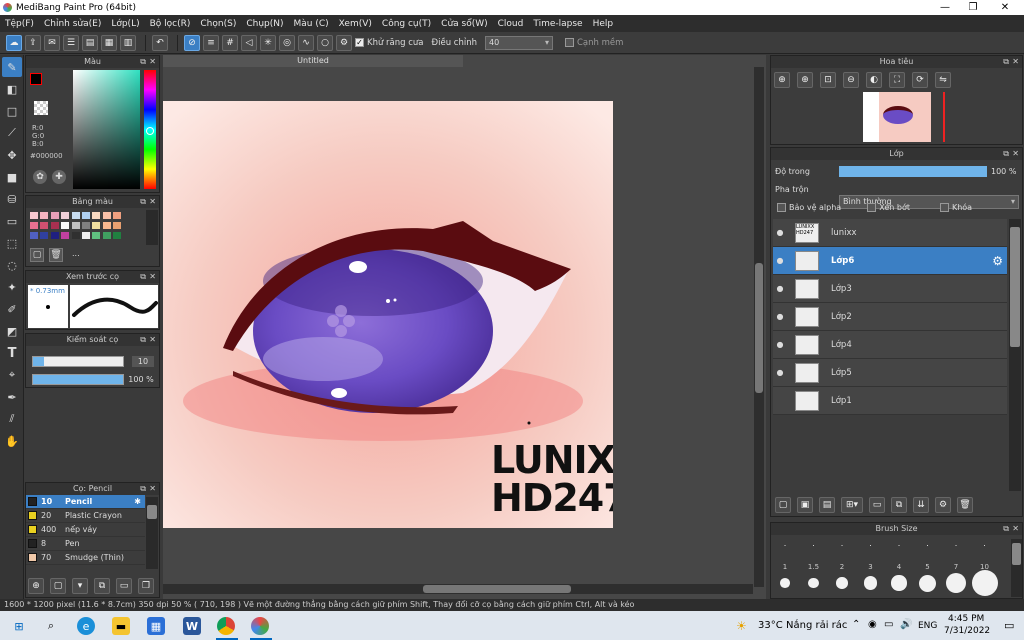  What do you see at coordinates (997, 261) in the screenshot?
I see `gear-icon: ⚙` at bounding box center [997, 261].